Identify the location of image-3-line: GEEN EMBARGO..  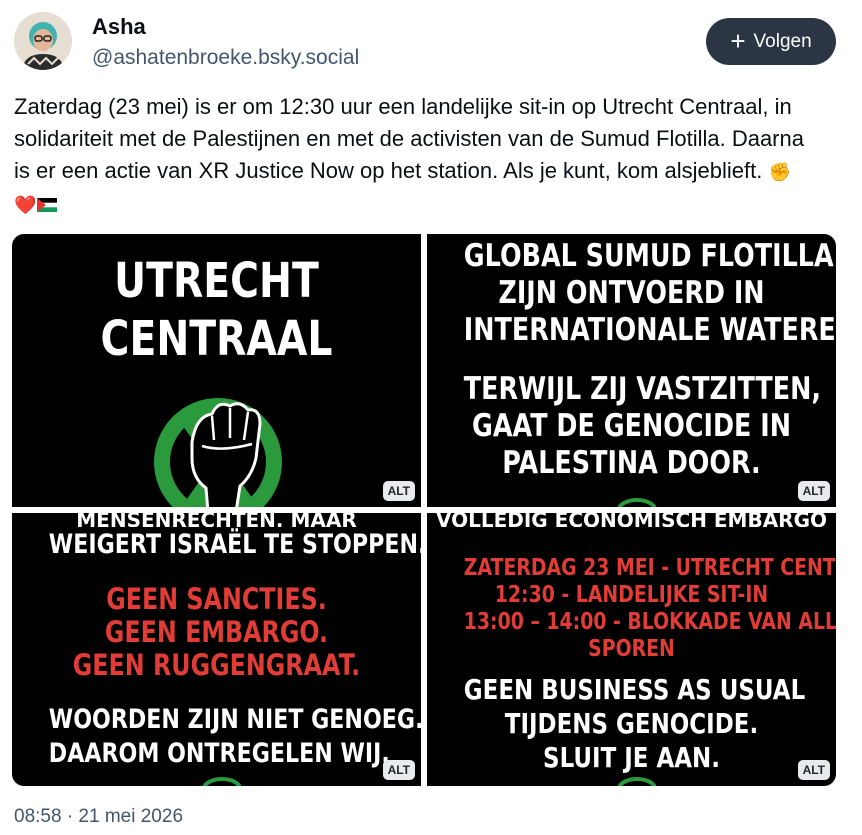
(216, 632).